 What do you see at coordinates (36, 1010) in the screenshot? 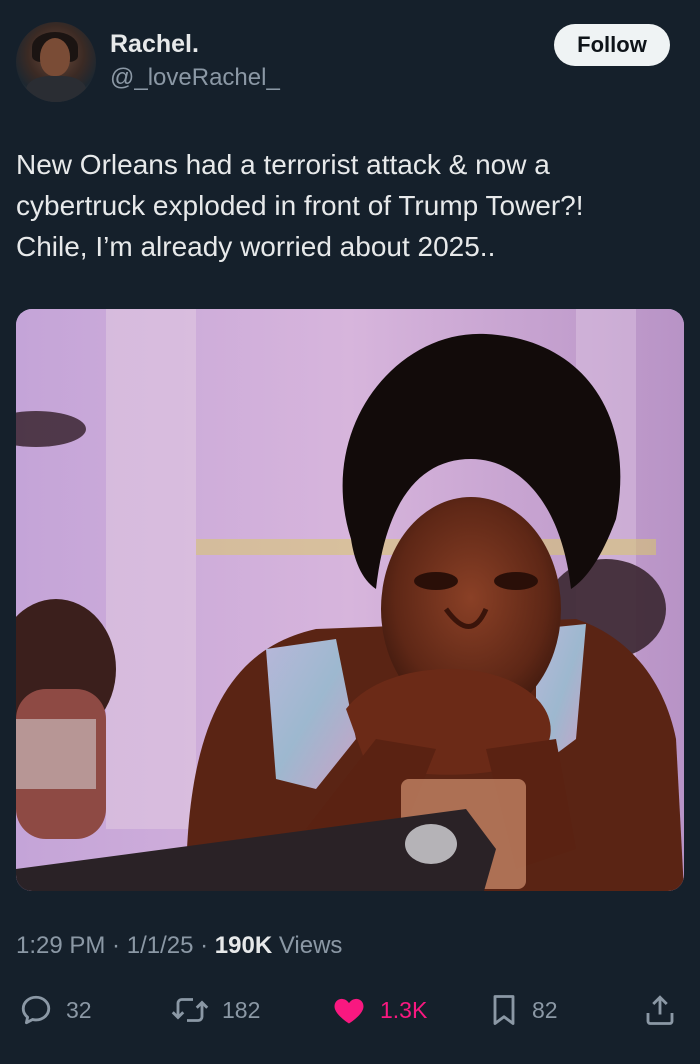
I see `reply-icon` at bounding box center [36, 1010].